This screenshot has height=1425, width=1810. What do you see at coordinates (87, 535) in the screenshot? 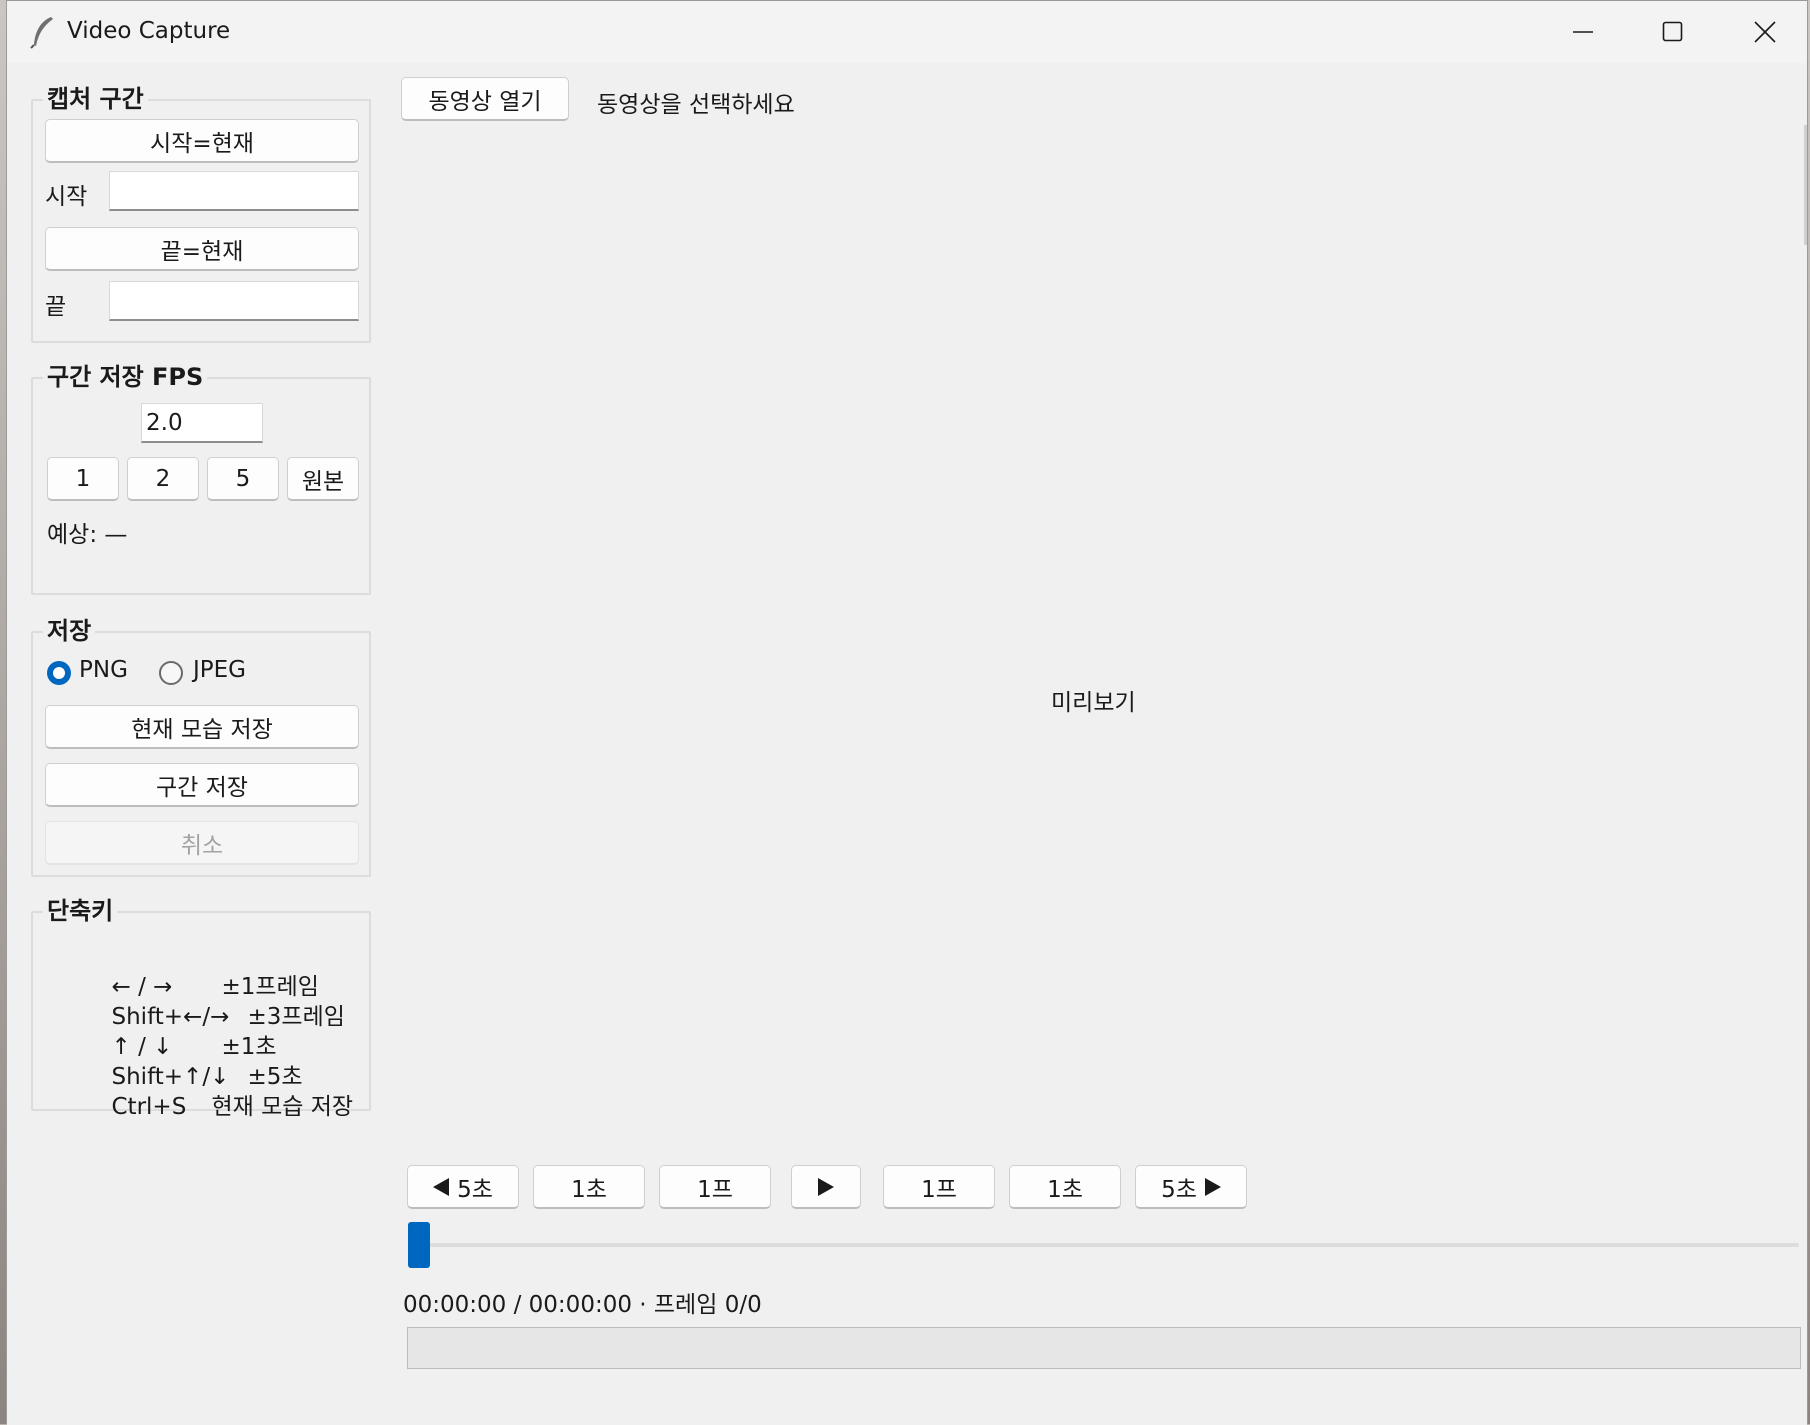
I see `estimate-label: 예상: —` at bounding box center [87, 535].